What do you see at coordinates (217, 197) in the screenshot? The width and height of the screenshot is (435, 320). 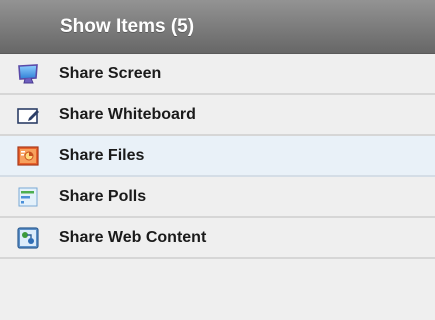 I see `share-polls-item: Share Polls` at bounding box center [217, 197].